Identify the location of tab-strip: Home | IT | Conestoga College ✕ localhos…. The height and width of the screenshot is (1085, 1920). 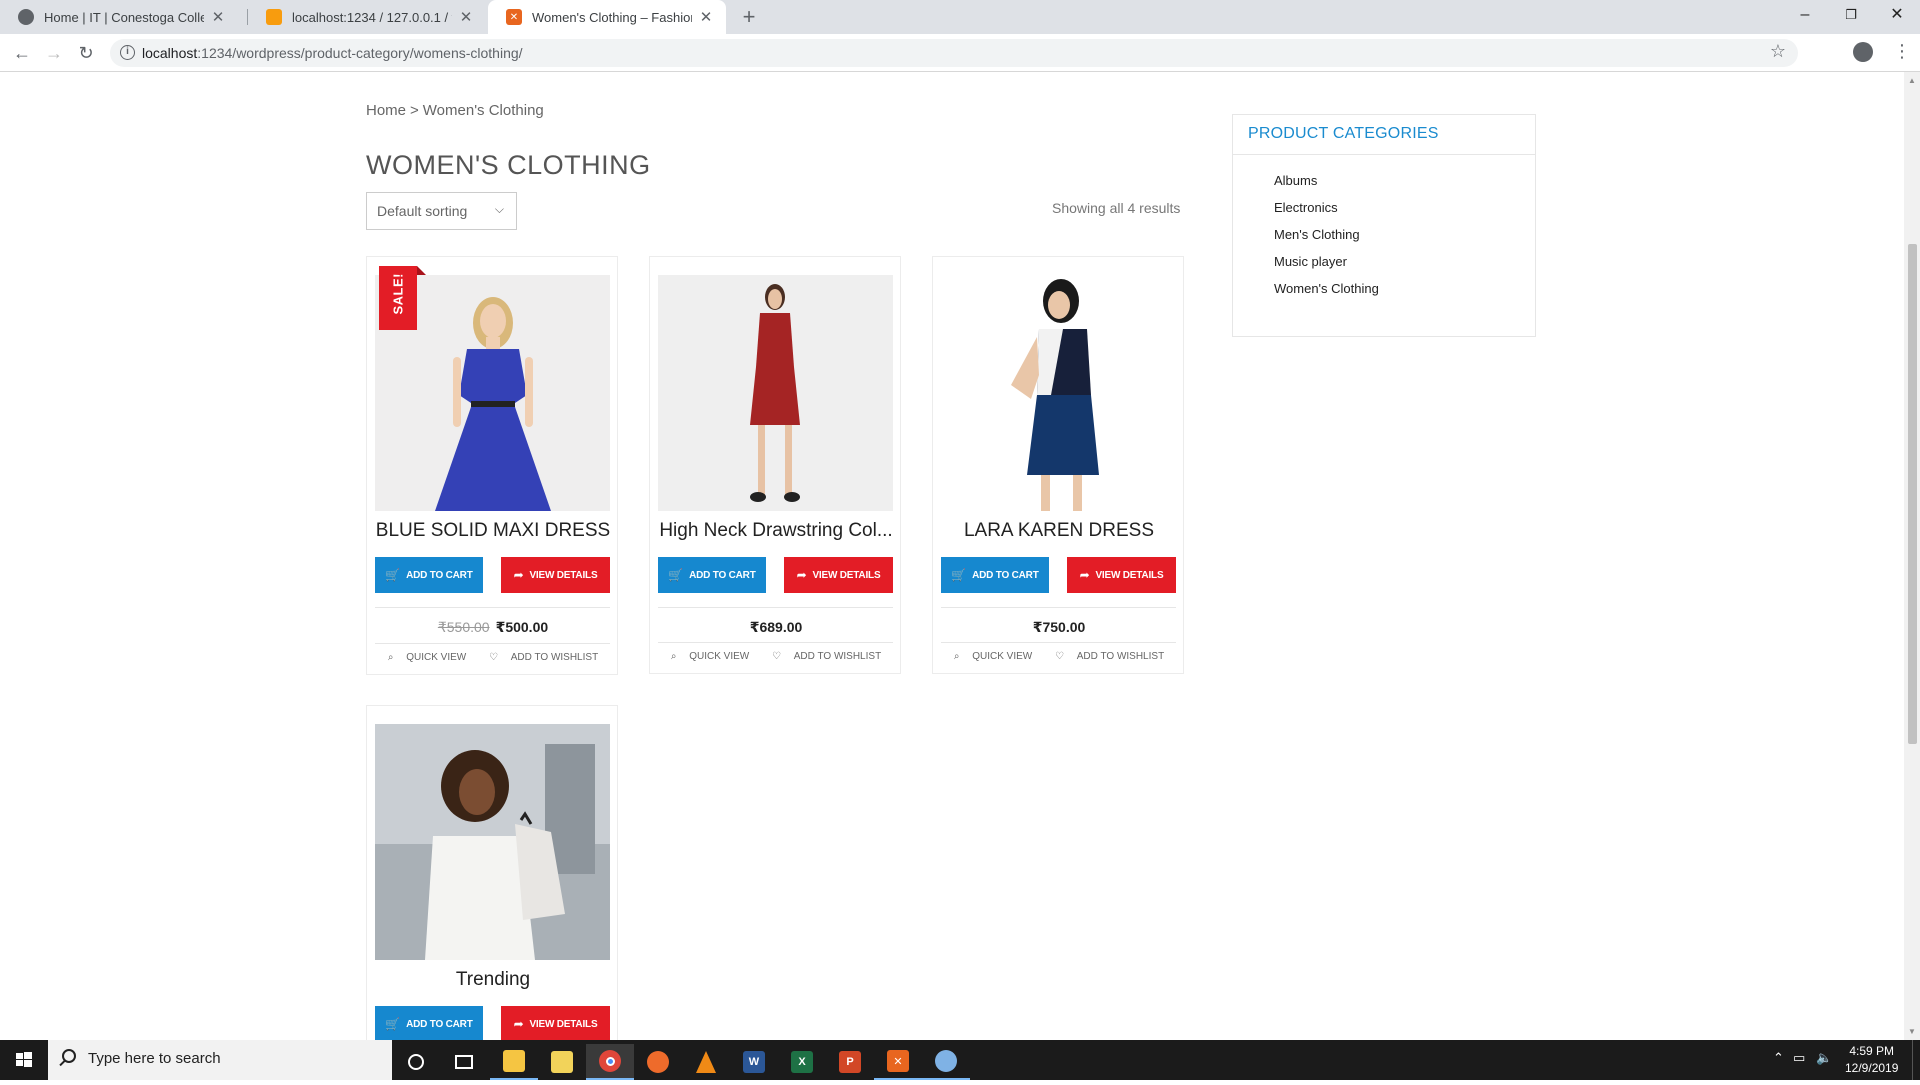
(960, 17).